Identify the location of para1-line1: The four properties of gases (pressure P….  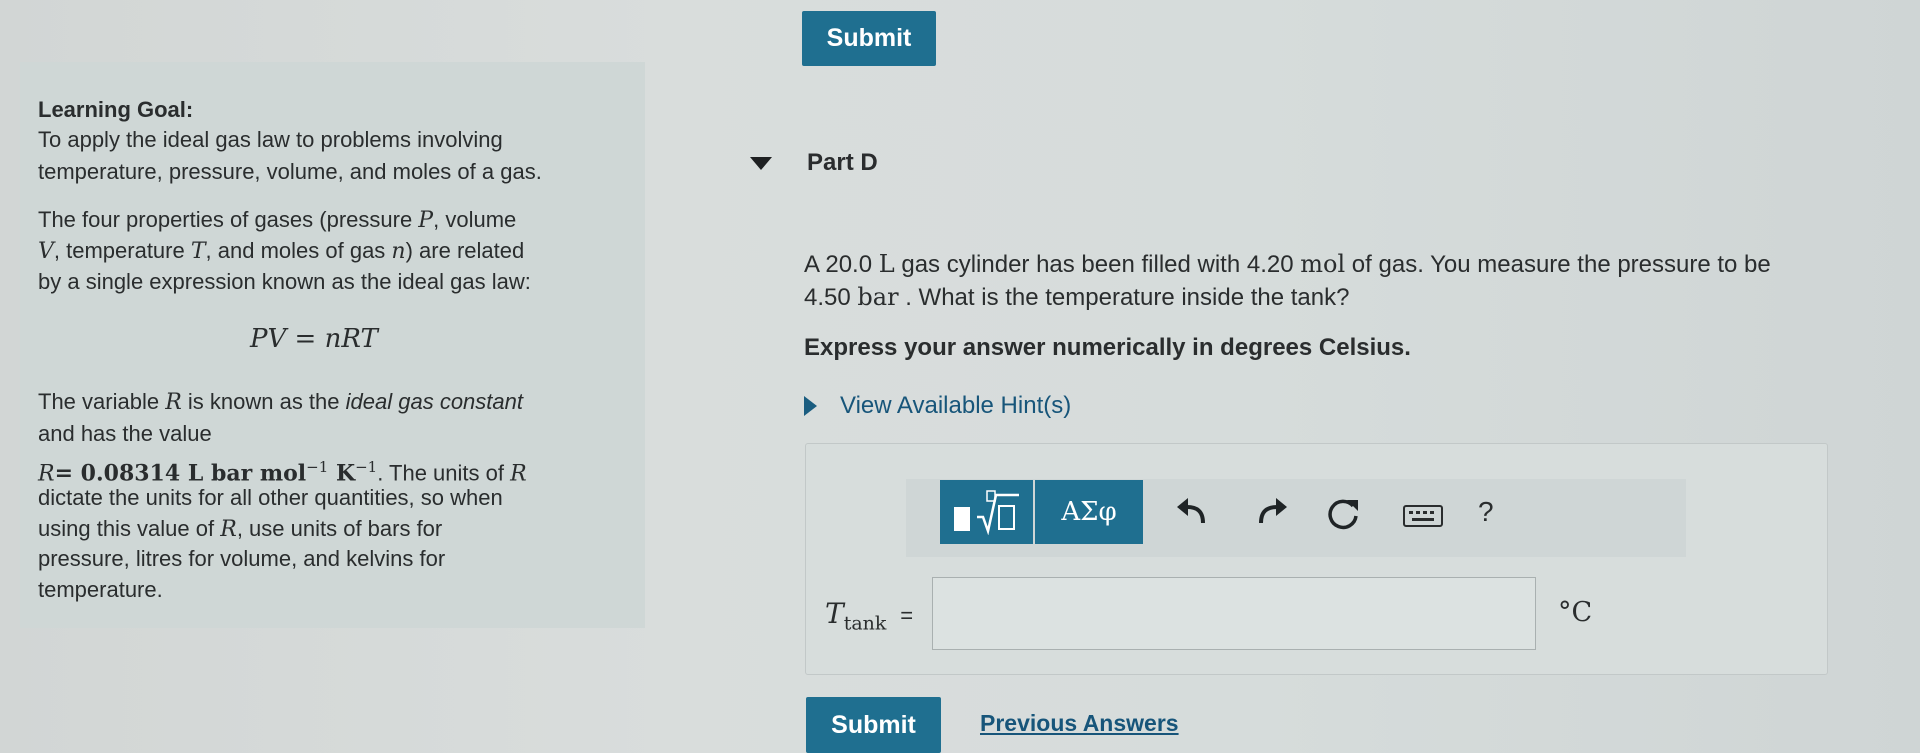
(277, 220).